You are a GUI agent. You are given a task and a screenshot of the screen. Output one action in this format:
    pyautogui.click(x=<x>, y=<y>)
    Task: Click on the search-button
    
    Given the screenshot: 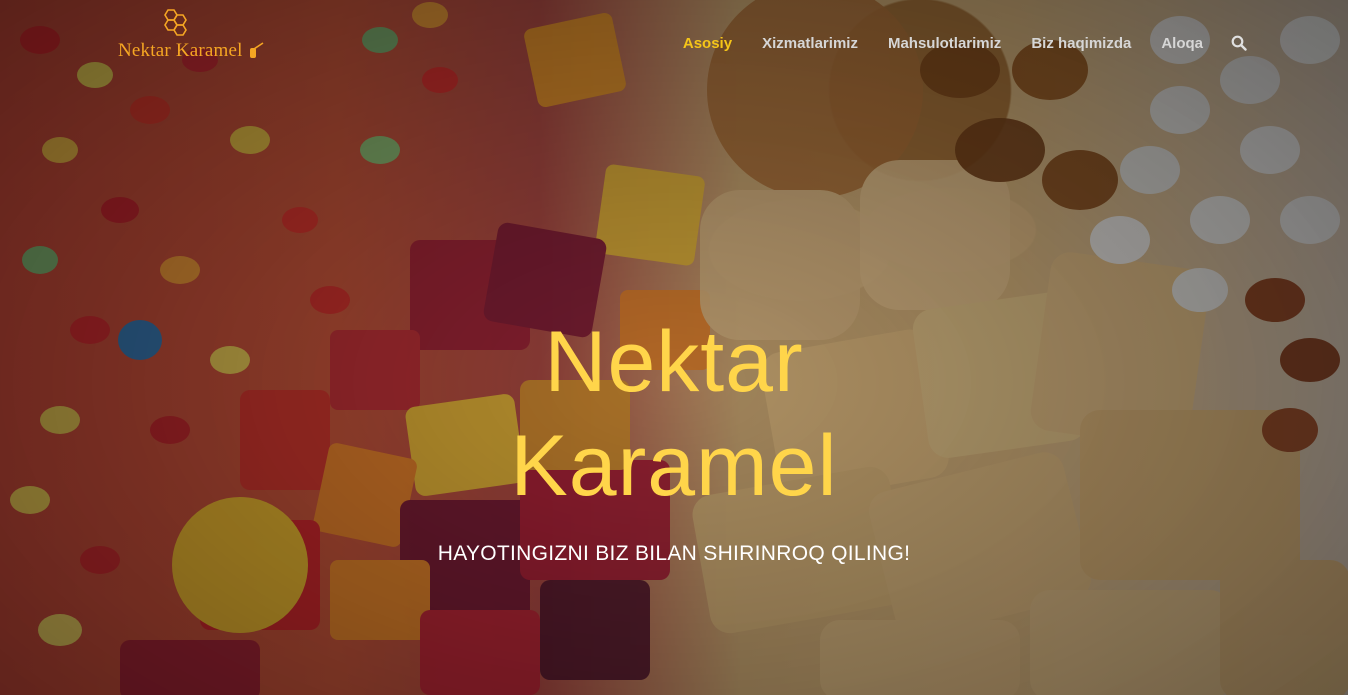 What is the action you would take?
    pyautogui.click(x=1239, y=43)
    